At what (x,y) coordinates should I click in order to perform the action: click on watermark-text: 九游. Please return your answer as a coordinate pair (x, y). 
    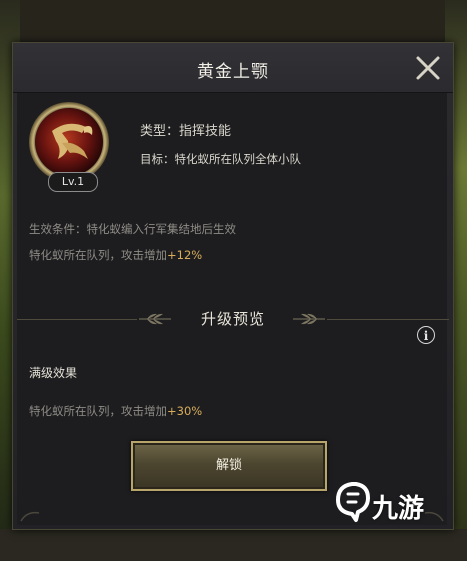
    Looking at the image, I should click on (398, 509).